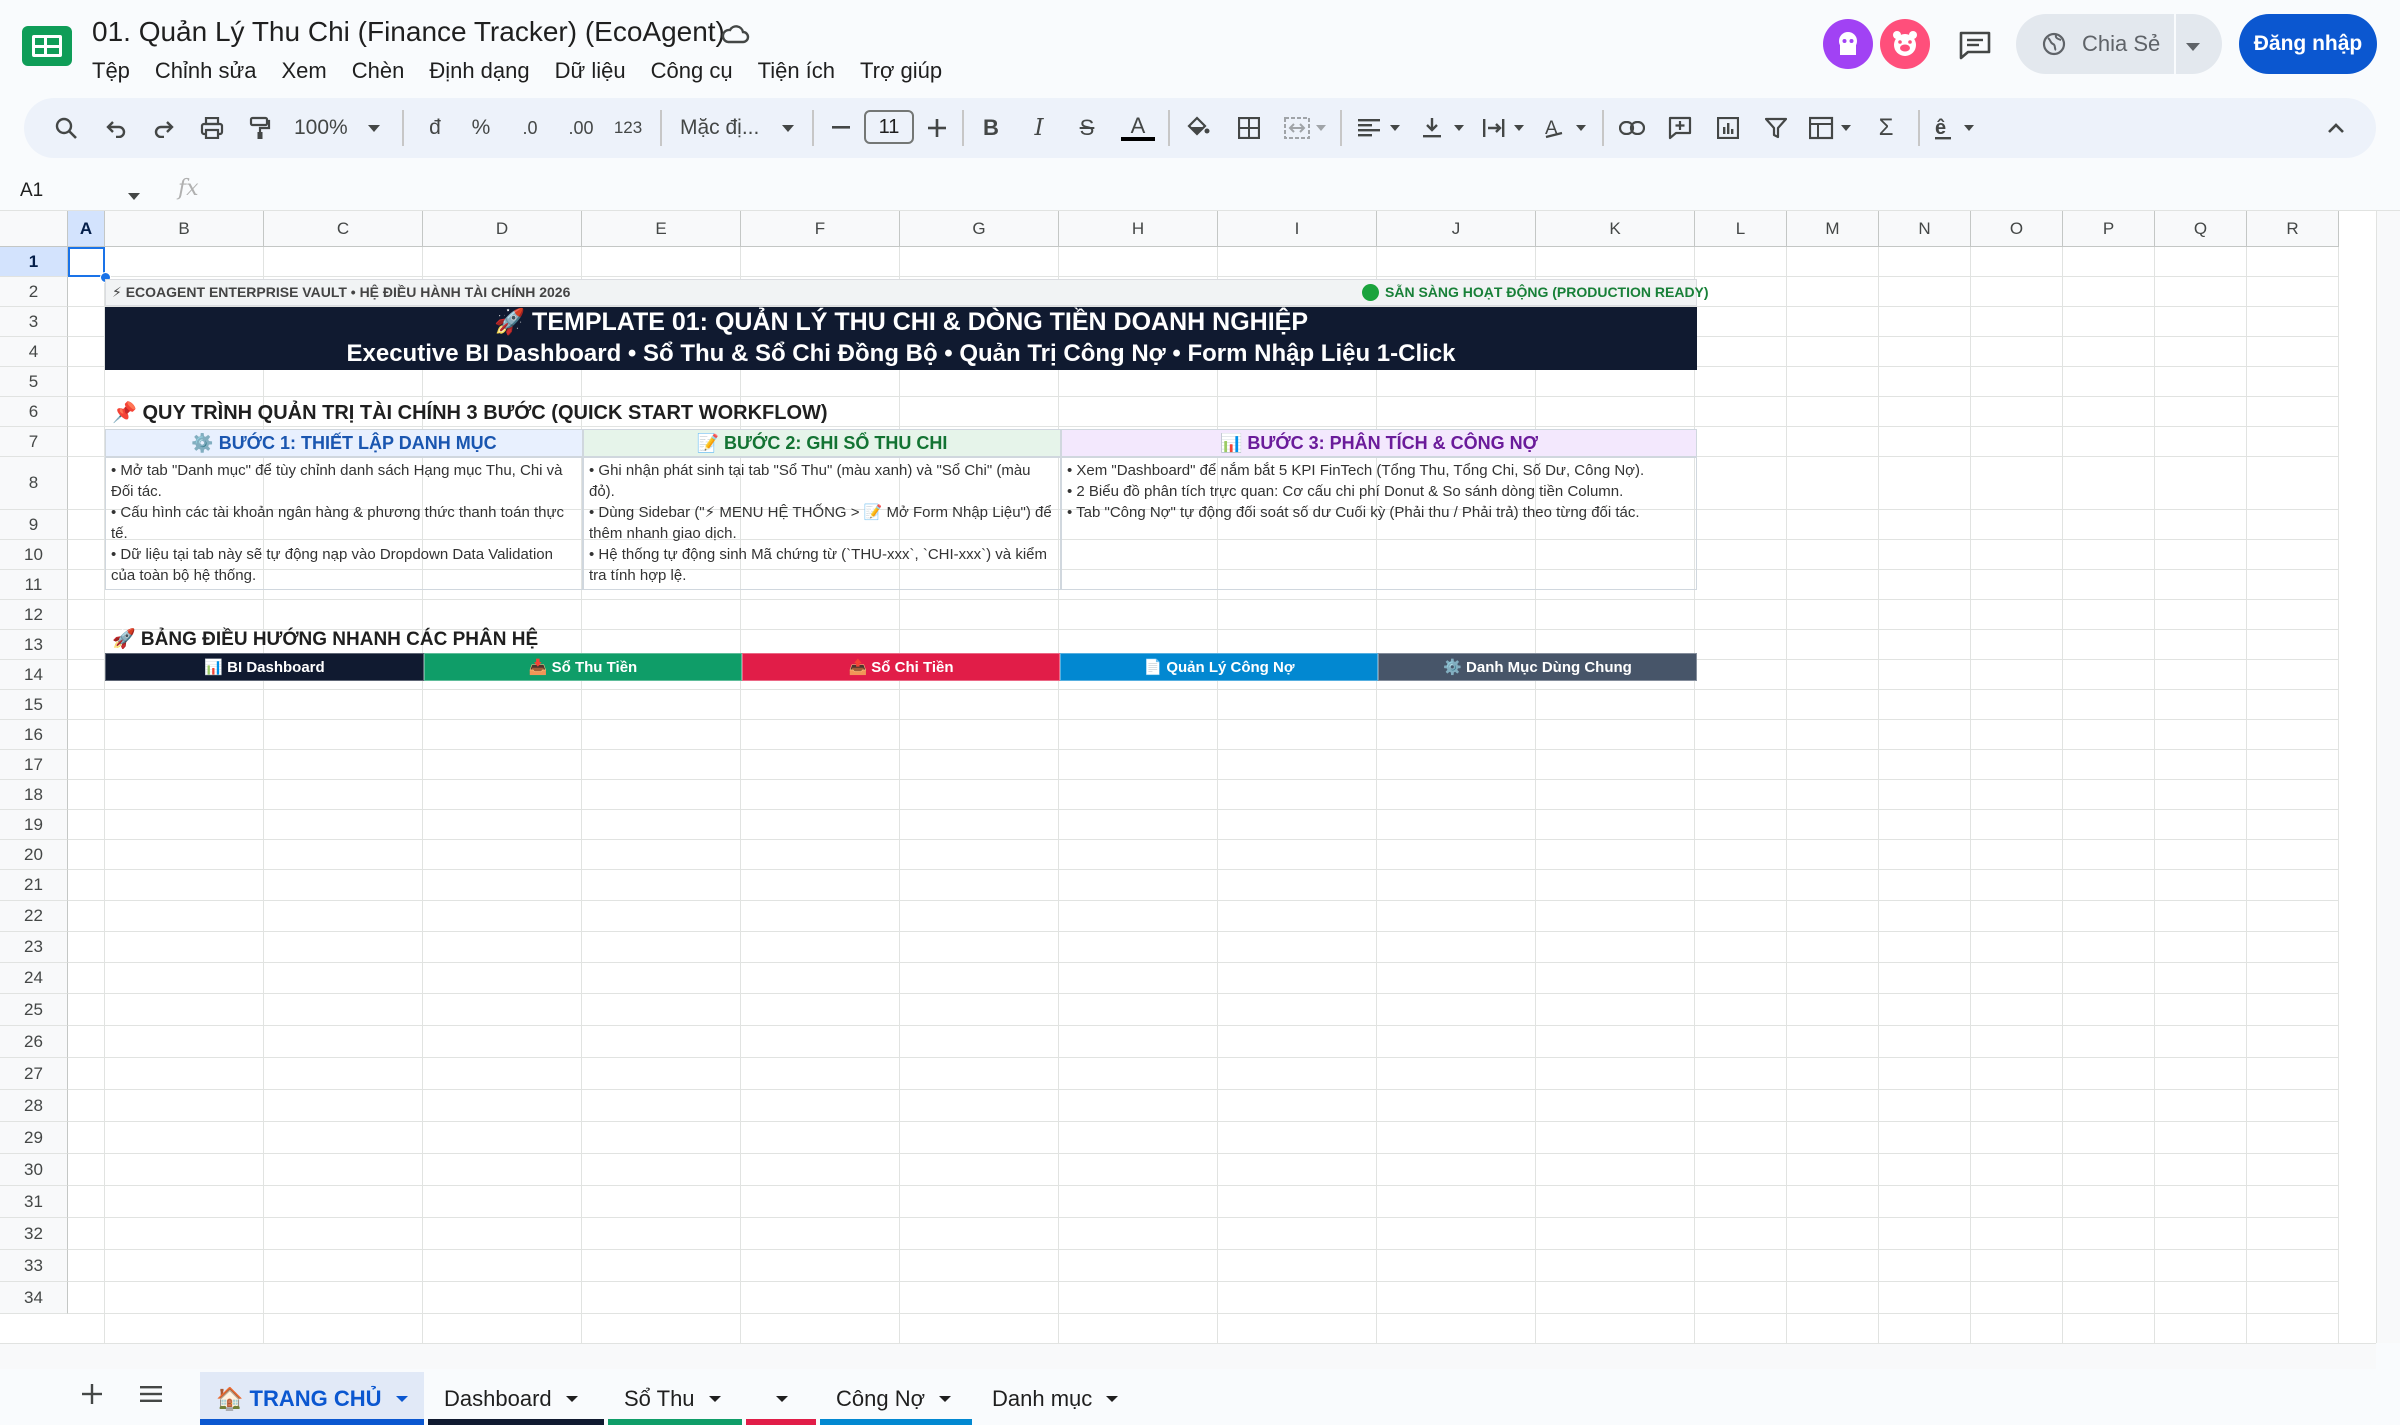 The image size is (2400, 1425). I want to click on insert-chart-icon, so click(1728, 128).